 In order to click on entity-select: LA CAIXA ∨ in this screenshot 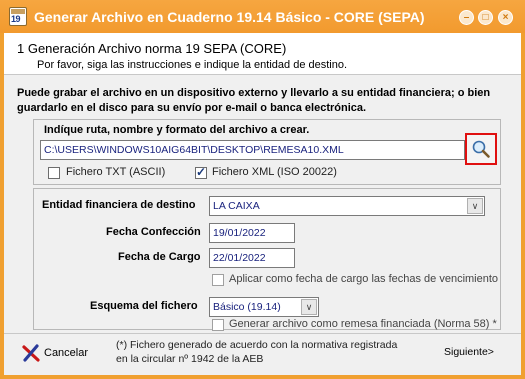, I will do `click(347, 206)`.